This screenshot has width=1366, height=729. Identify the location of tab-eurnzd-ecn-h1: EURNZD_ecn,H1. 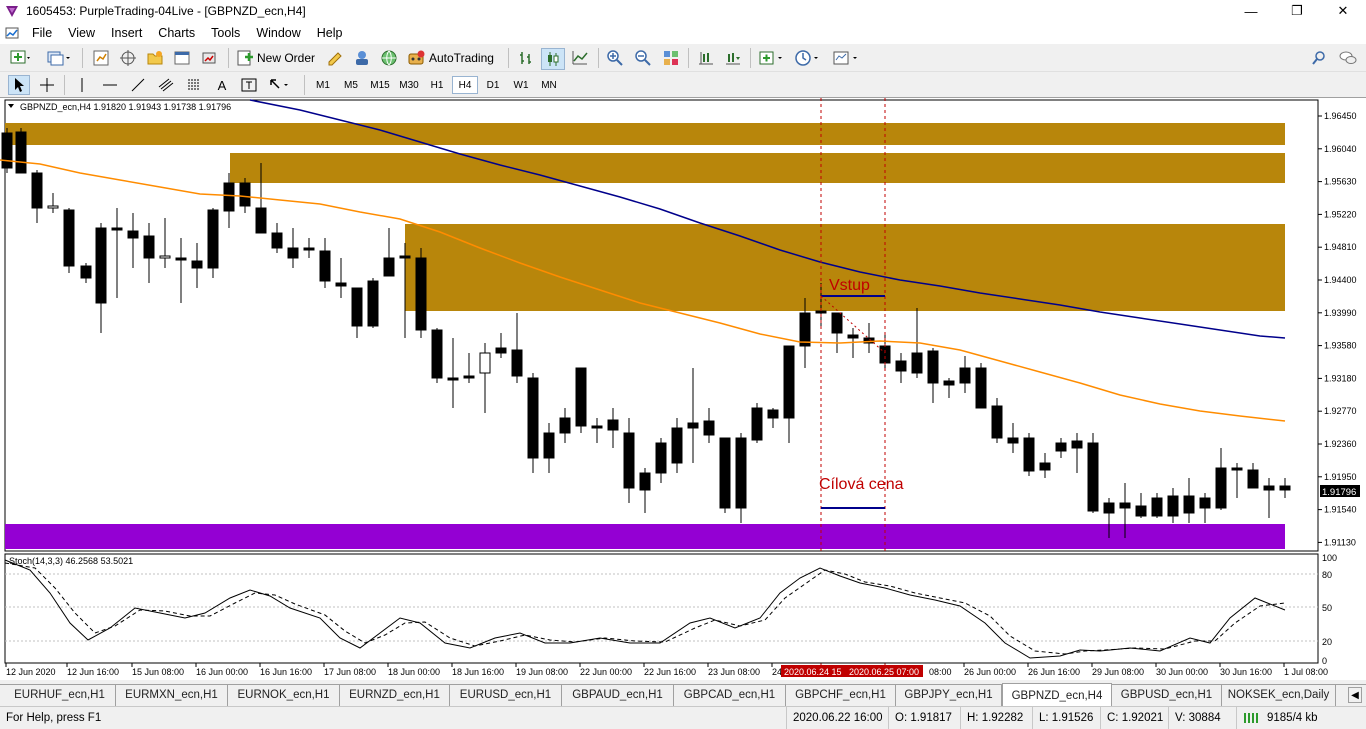
(395, 695).